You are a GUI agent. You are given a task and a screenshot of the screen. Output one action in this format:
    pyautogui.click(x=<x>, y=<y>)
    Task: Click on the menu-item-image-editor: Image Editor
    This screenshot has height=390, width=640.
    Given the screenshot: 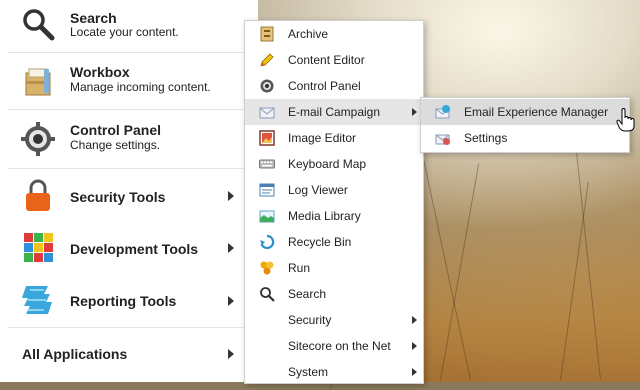 What is the action you would take?
    pyautogui.click(x=334, y=138)
    